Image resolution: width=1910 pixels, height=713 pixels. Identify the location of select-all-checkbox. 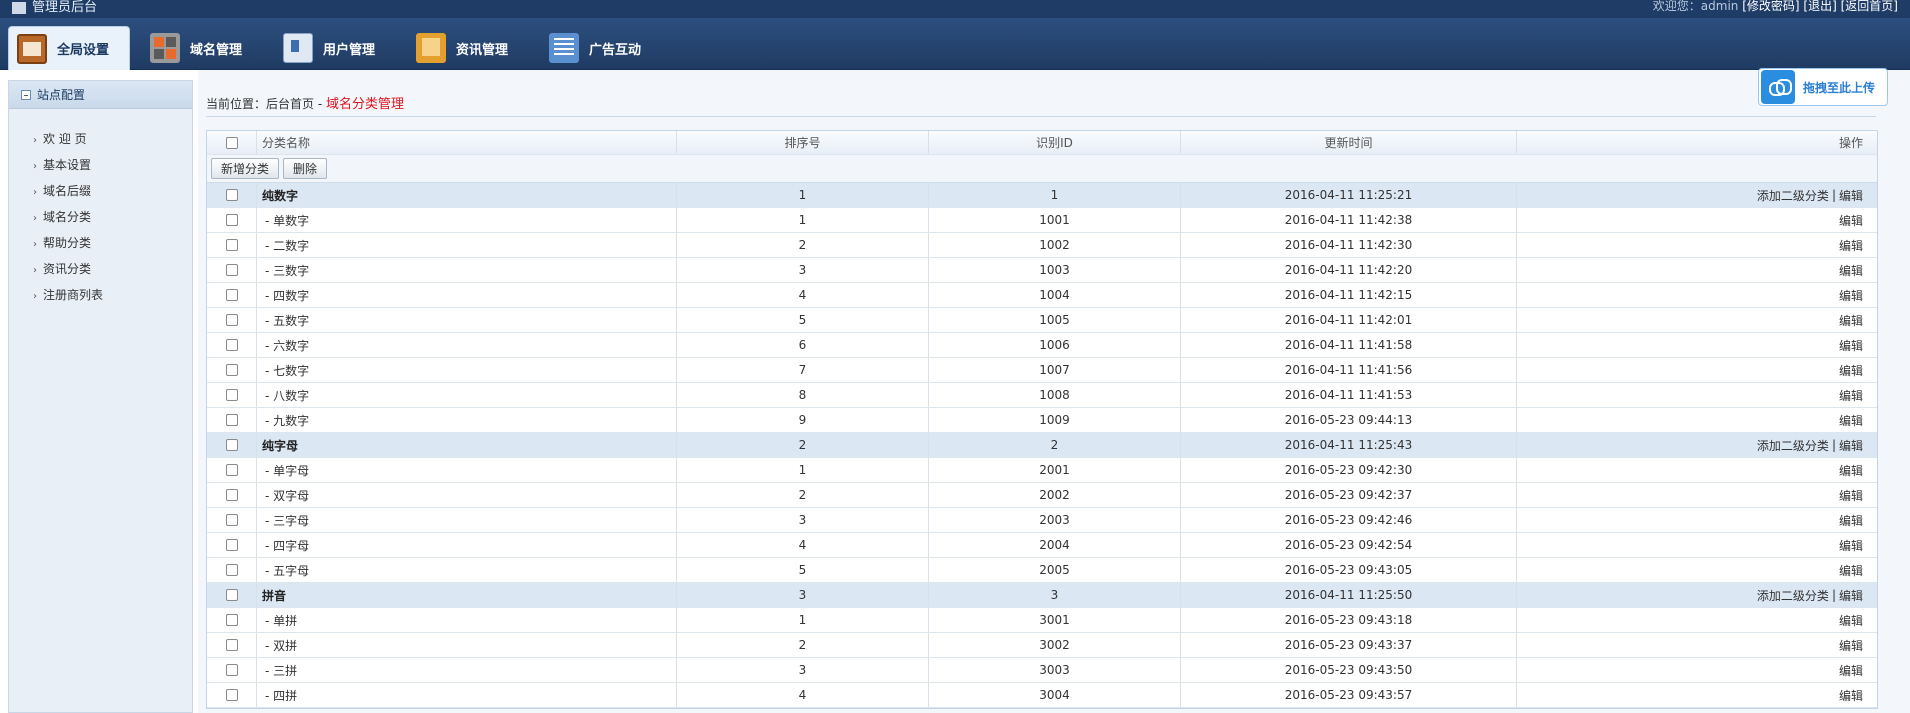
(231, 142).